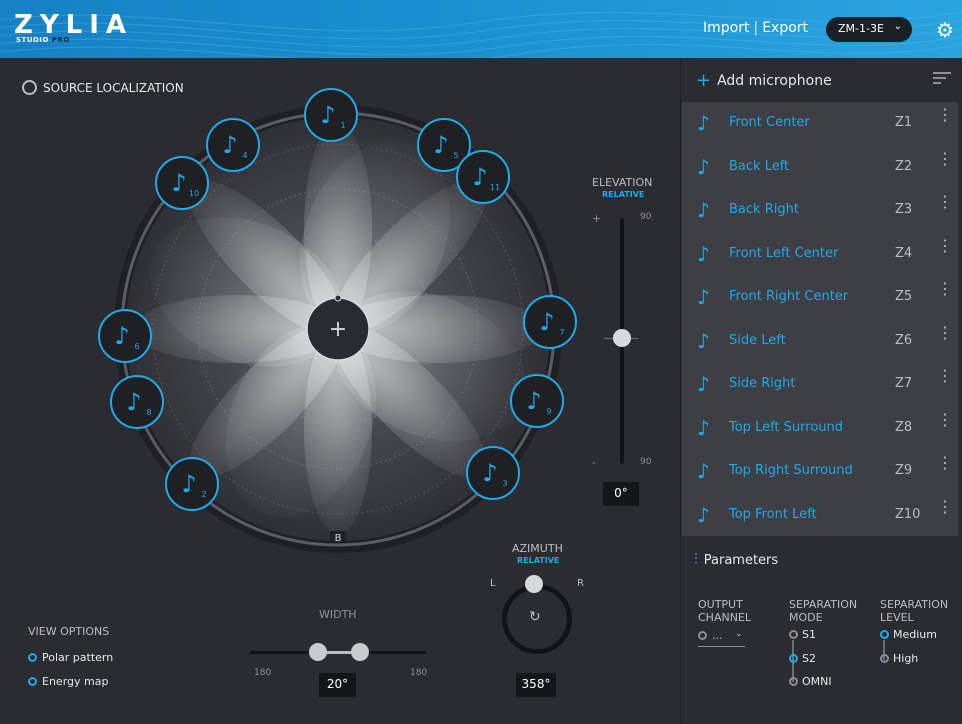  I want to click on microphone-item: ♪ Front Center Z1 ⋮, so click(820, 123).